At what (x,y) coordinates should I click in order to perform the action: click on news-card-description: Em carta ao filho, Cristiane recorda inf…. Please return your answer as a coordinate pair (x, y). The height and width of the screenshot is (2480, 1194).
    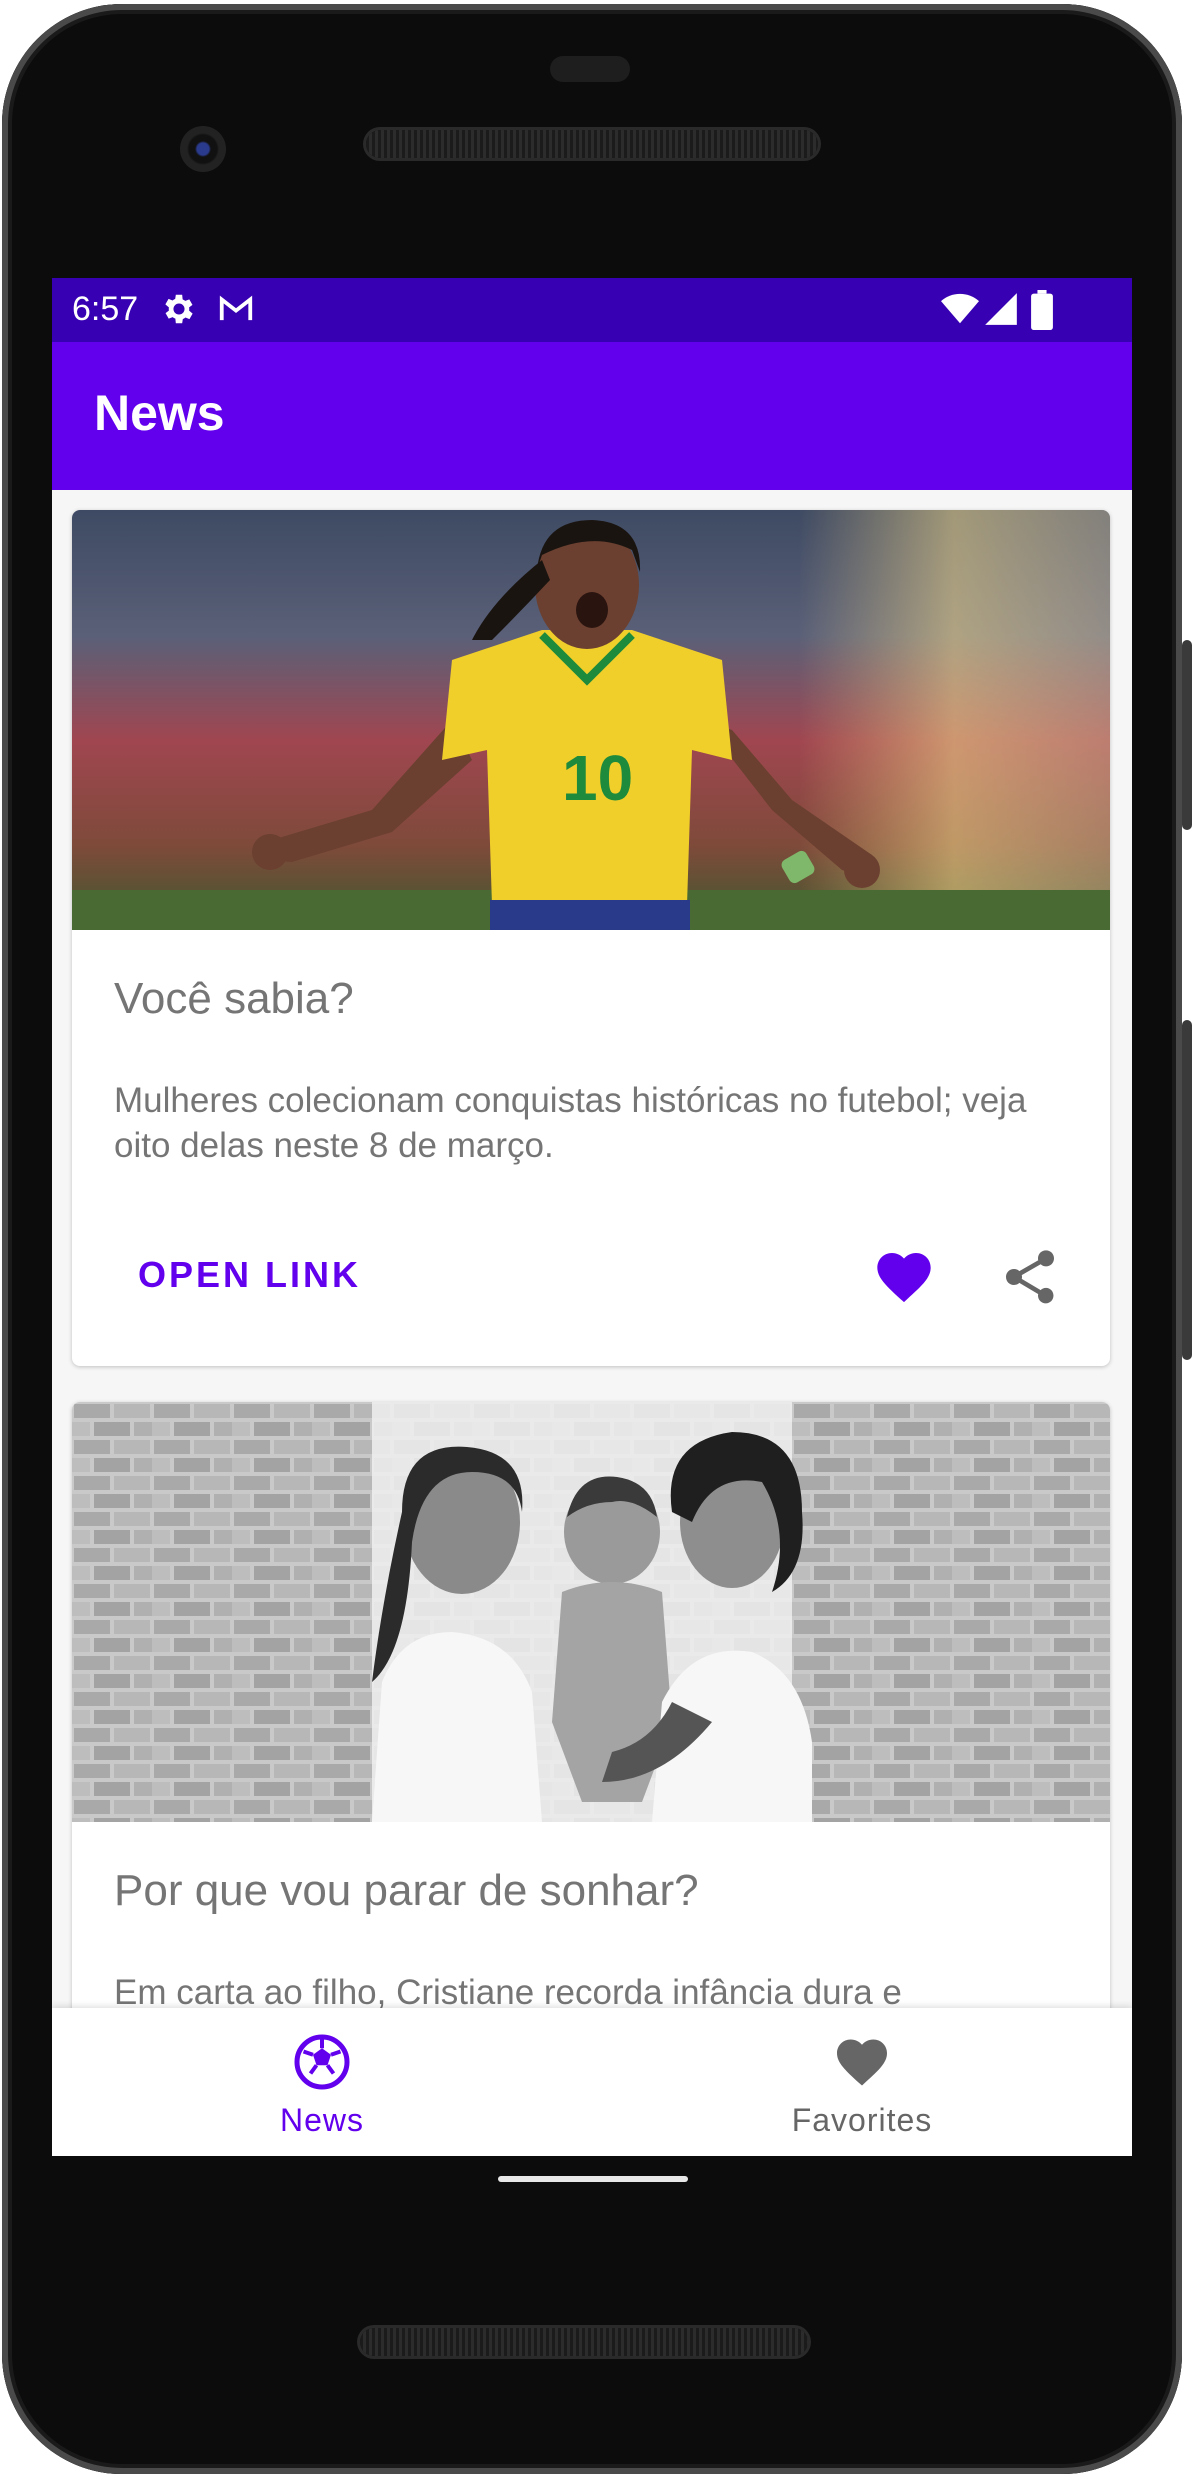
    Looking at the image, I should click on (508, 1990).